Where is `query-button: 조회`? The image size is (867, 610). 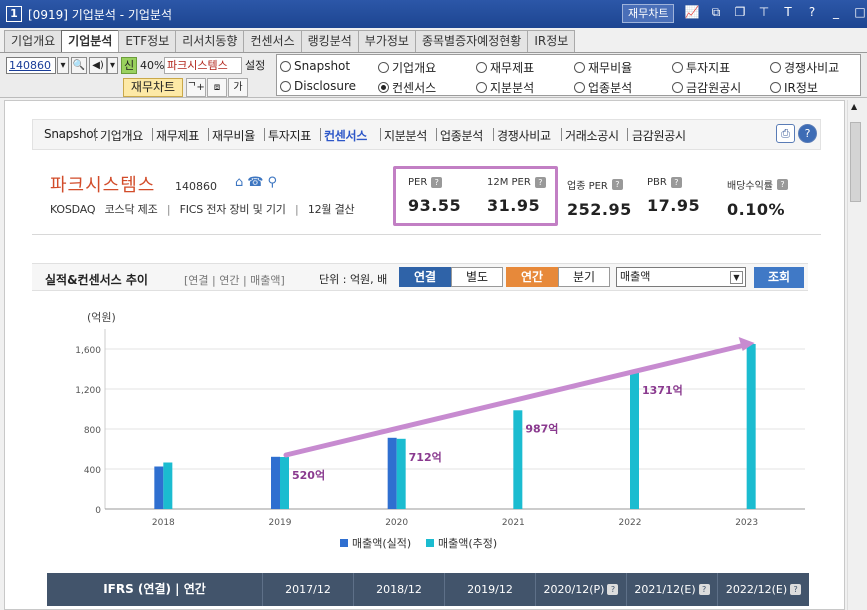 query-button: 조회 is located at coordinates (779, 277).